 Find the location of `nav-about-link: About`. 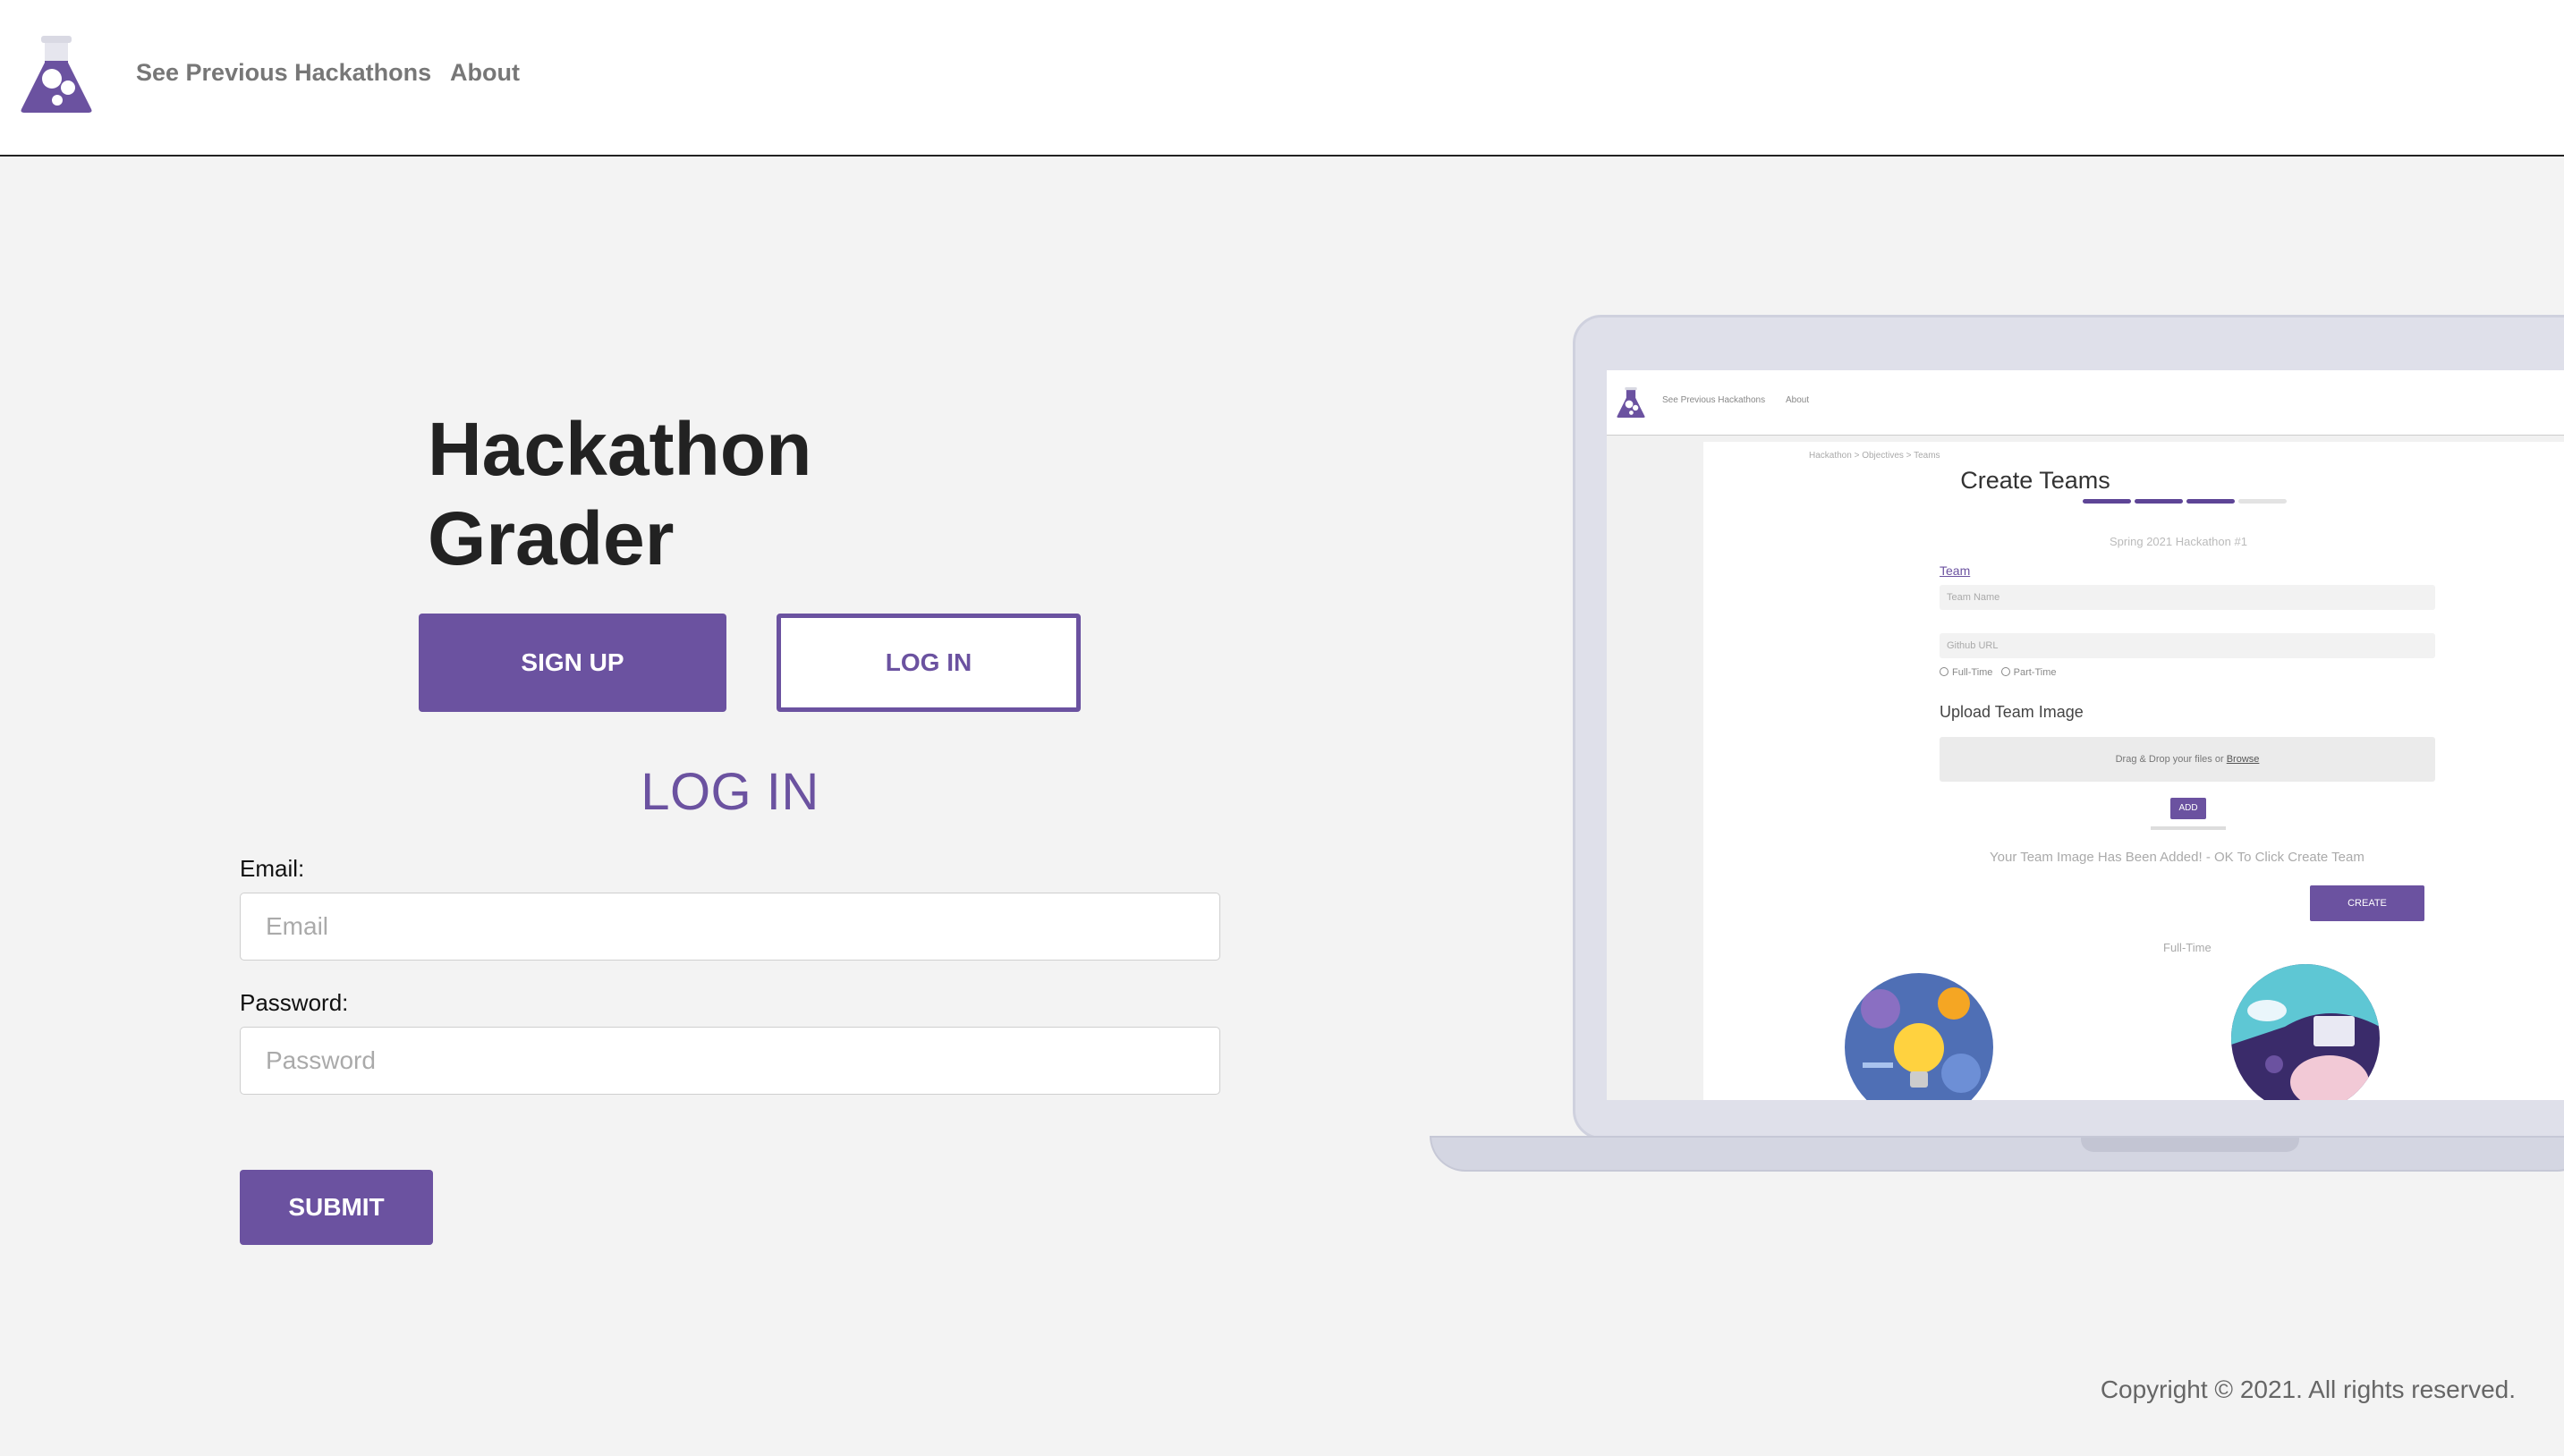

nav-about-link: About is located at coordinates (485, 73).